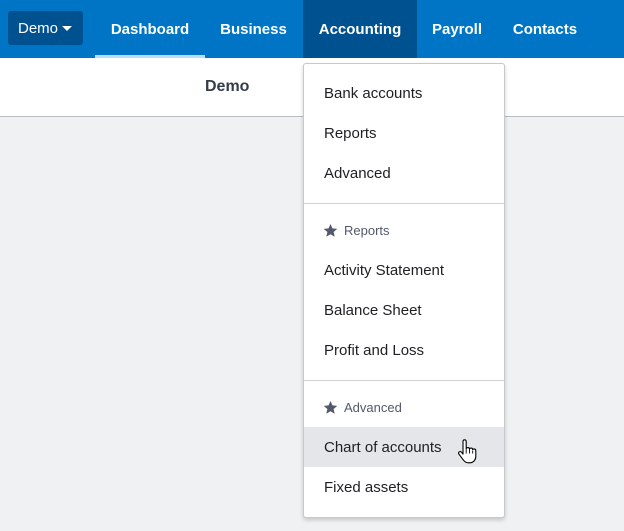 This screenshot has height=531, width=624. I want to click on nav-tab-dashboard: Dashboard, so click(150, 29).